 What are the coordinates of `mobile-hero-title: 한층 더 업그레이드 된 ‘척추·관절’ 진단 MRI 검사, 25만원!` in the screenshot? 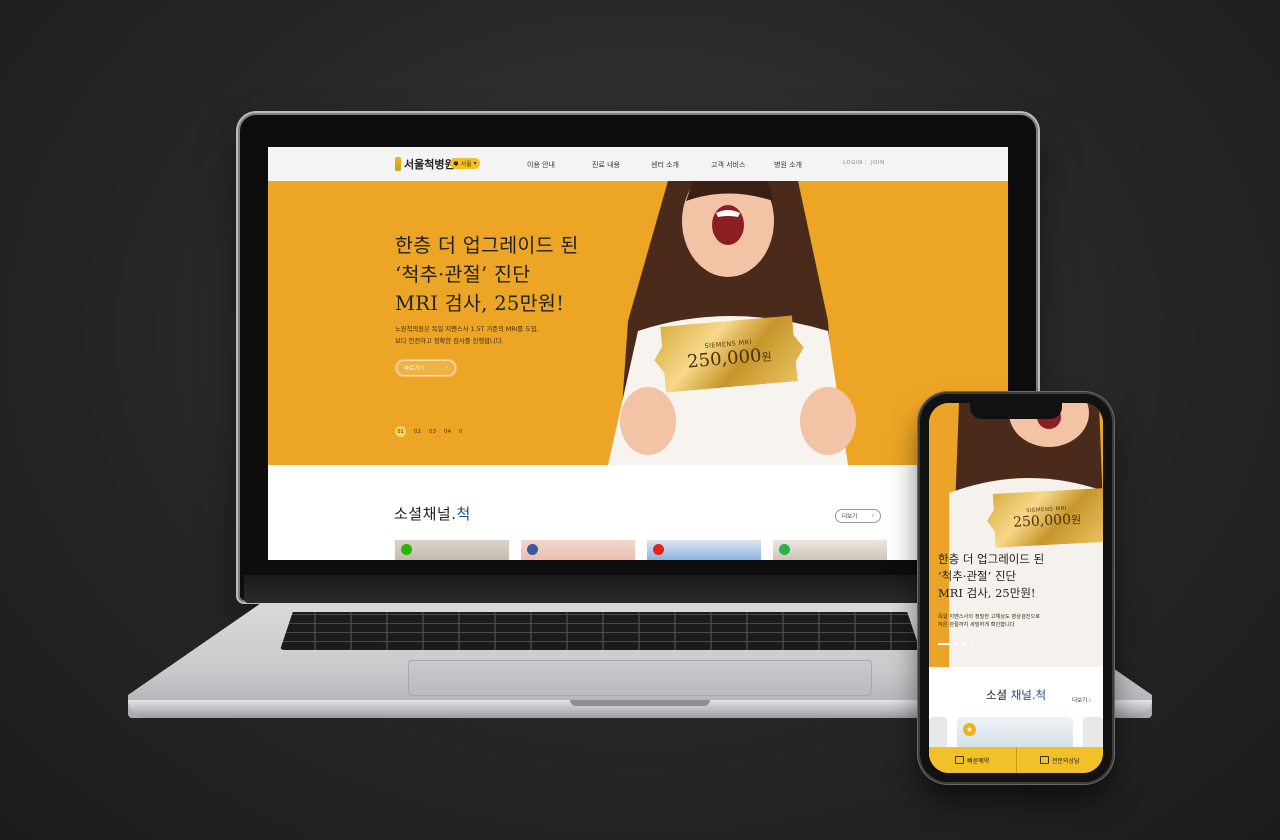 It's located at (991, 576).